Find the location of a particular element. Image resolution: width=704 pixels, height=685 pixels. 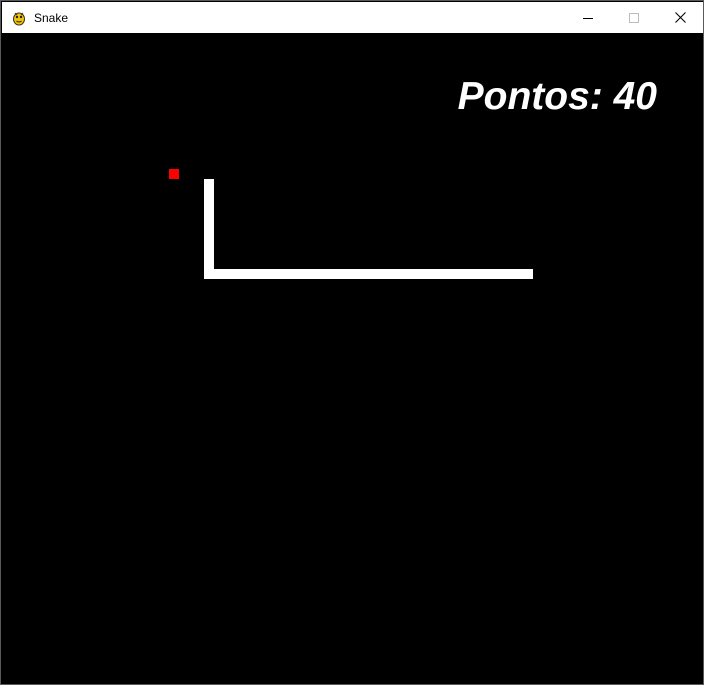

minimize-button is located at coordinates (588, 17).